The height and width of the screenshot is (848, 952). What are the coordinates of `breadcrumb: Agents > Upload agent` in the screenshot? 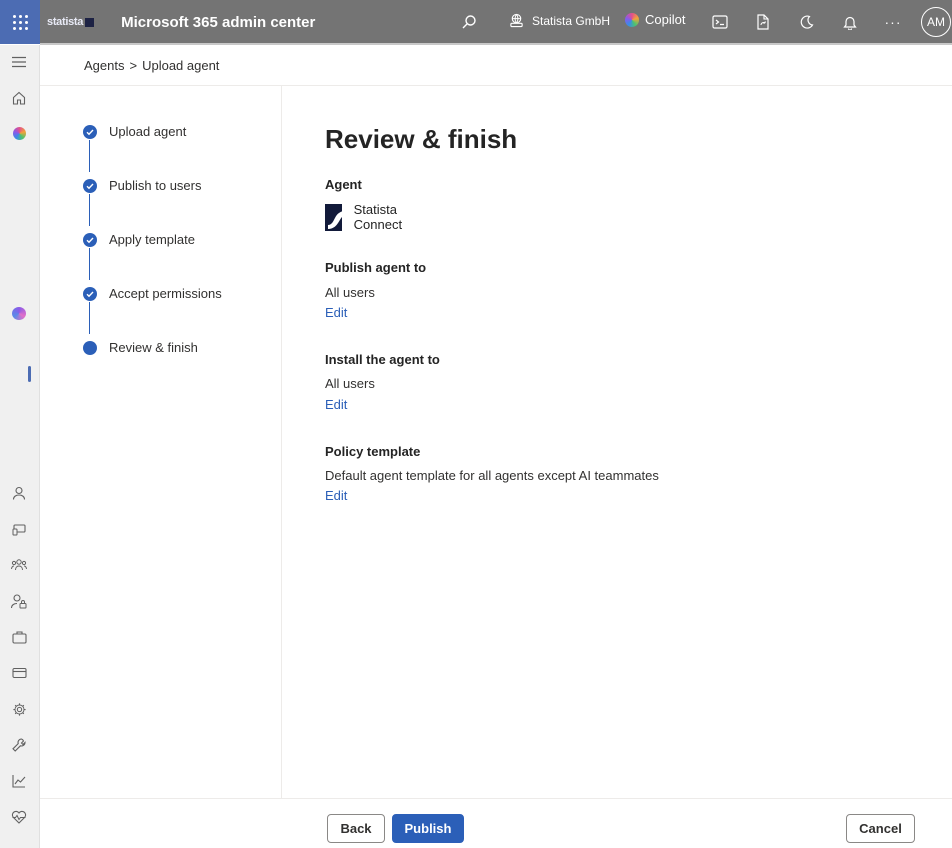 It's located at (151, 65).